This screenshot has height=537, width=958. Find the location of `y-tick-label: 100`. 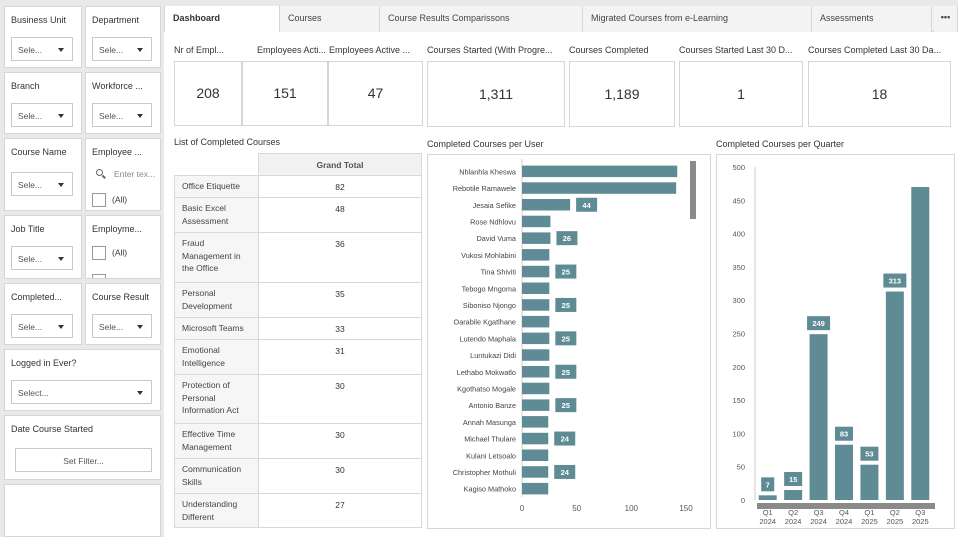

y-tick-label: 100 is located at coordinates (738, 433).